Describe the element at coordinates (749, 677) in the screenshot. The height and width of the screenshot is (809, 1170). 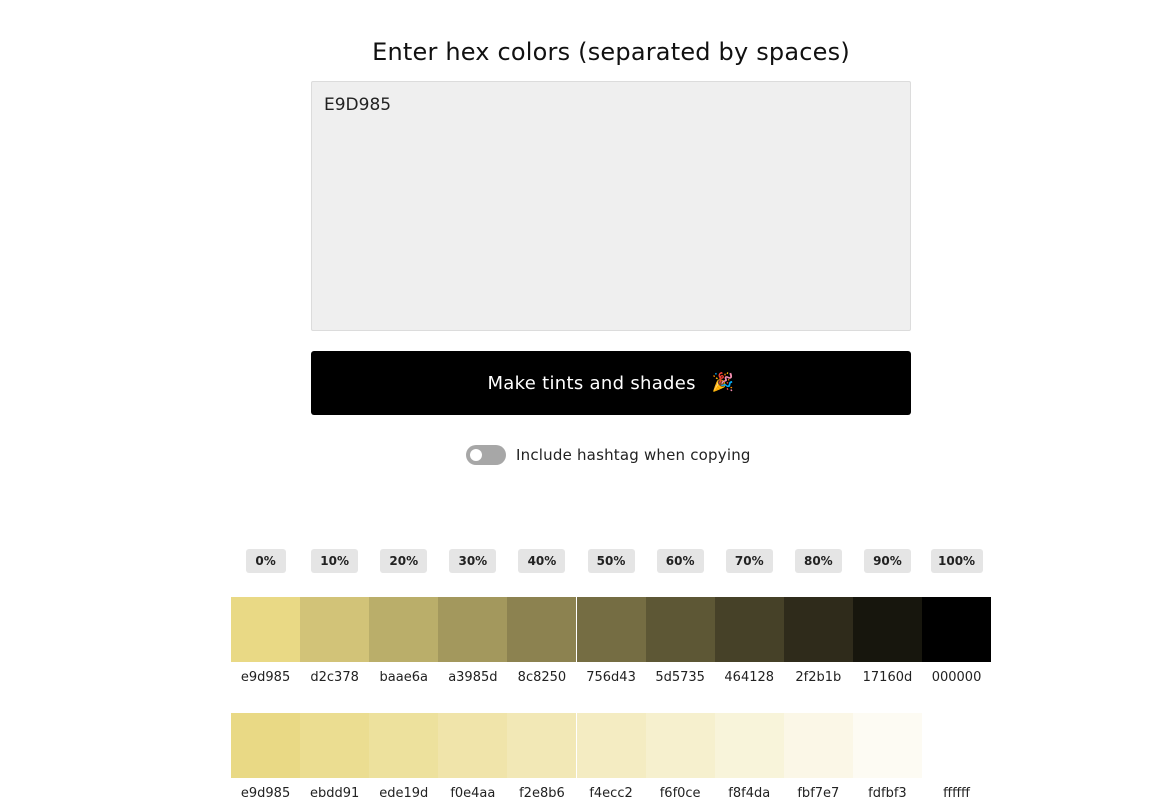
I see `shade-hex-label: 464128` at that location.